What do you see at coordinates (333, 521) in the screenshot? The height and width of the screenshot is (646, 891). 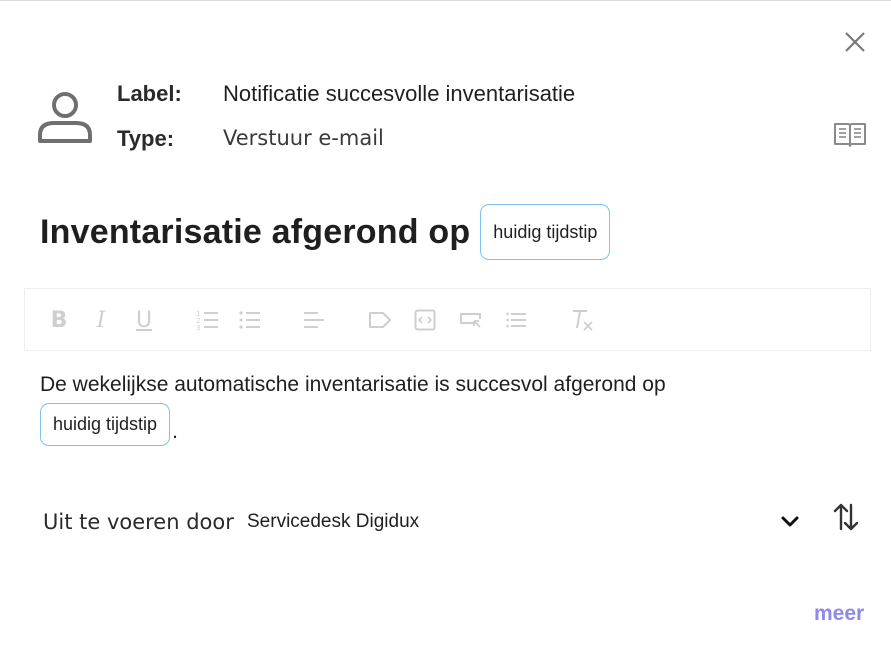 I see `executor-value: Servicedesk Digidux` at bounding box center [333, 521].